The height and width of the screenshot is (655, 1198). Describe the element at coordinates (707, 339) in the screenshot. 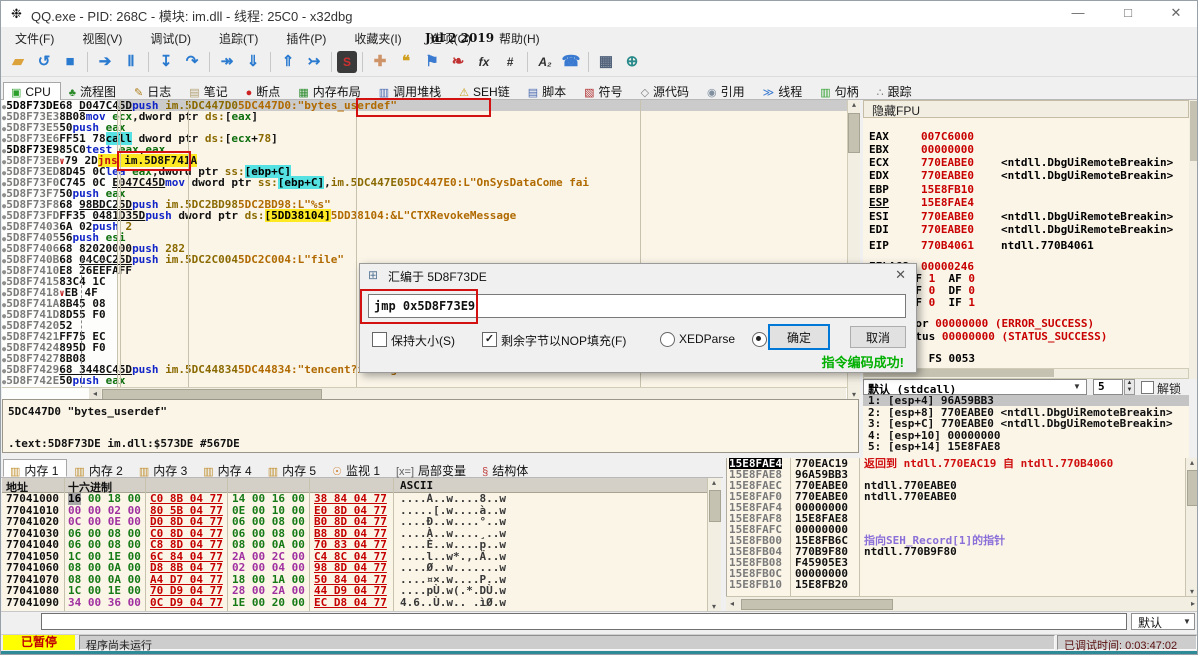

I see `xedparse-label: XEDParse` at that location.